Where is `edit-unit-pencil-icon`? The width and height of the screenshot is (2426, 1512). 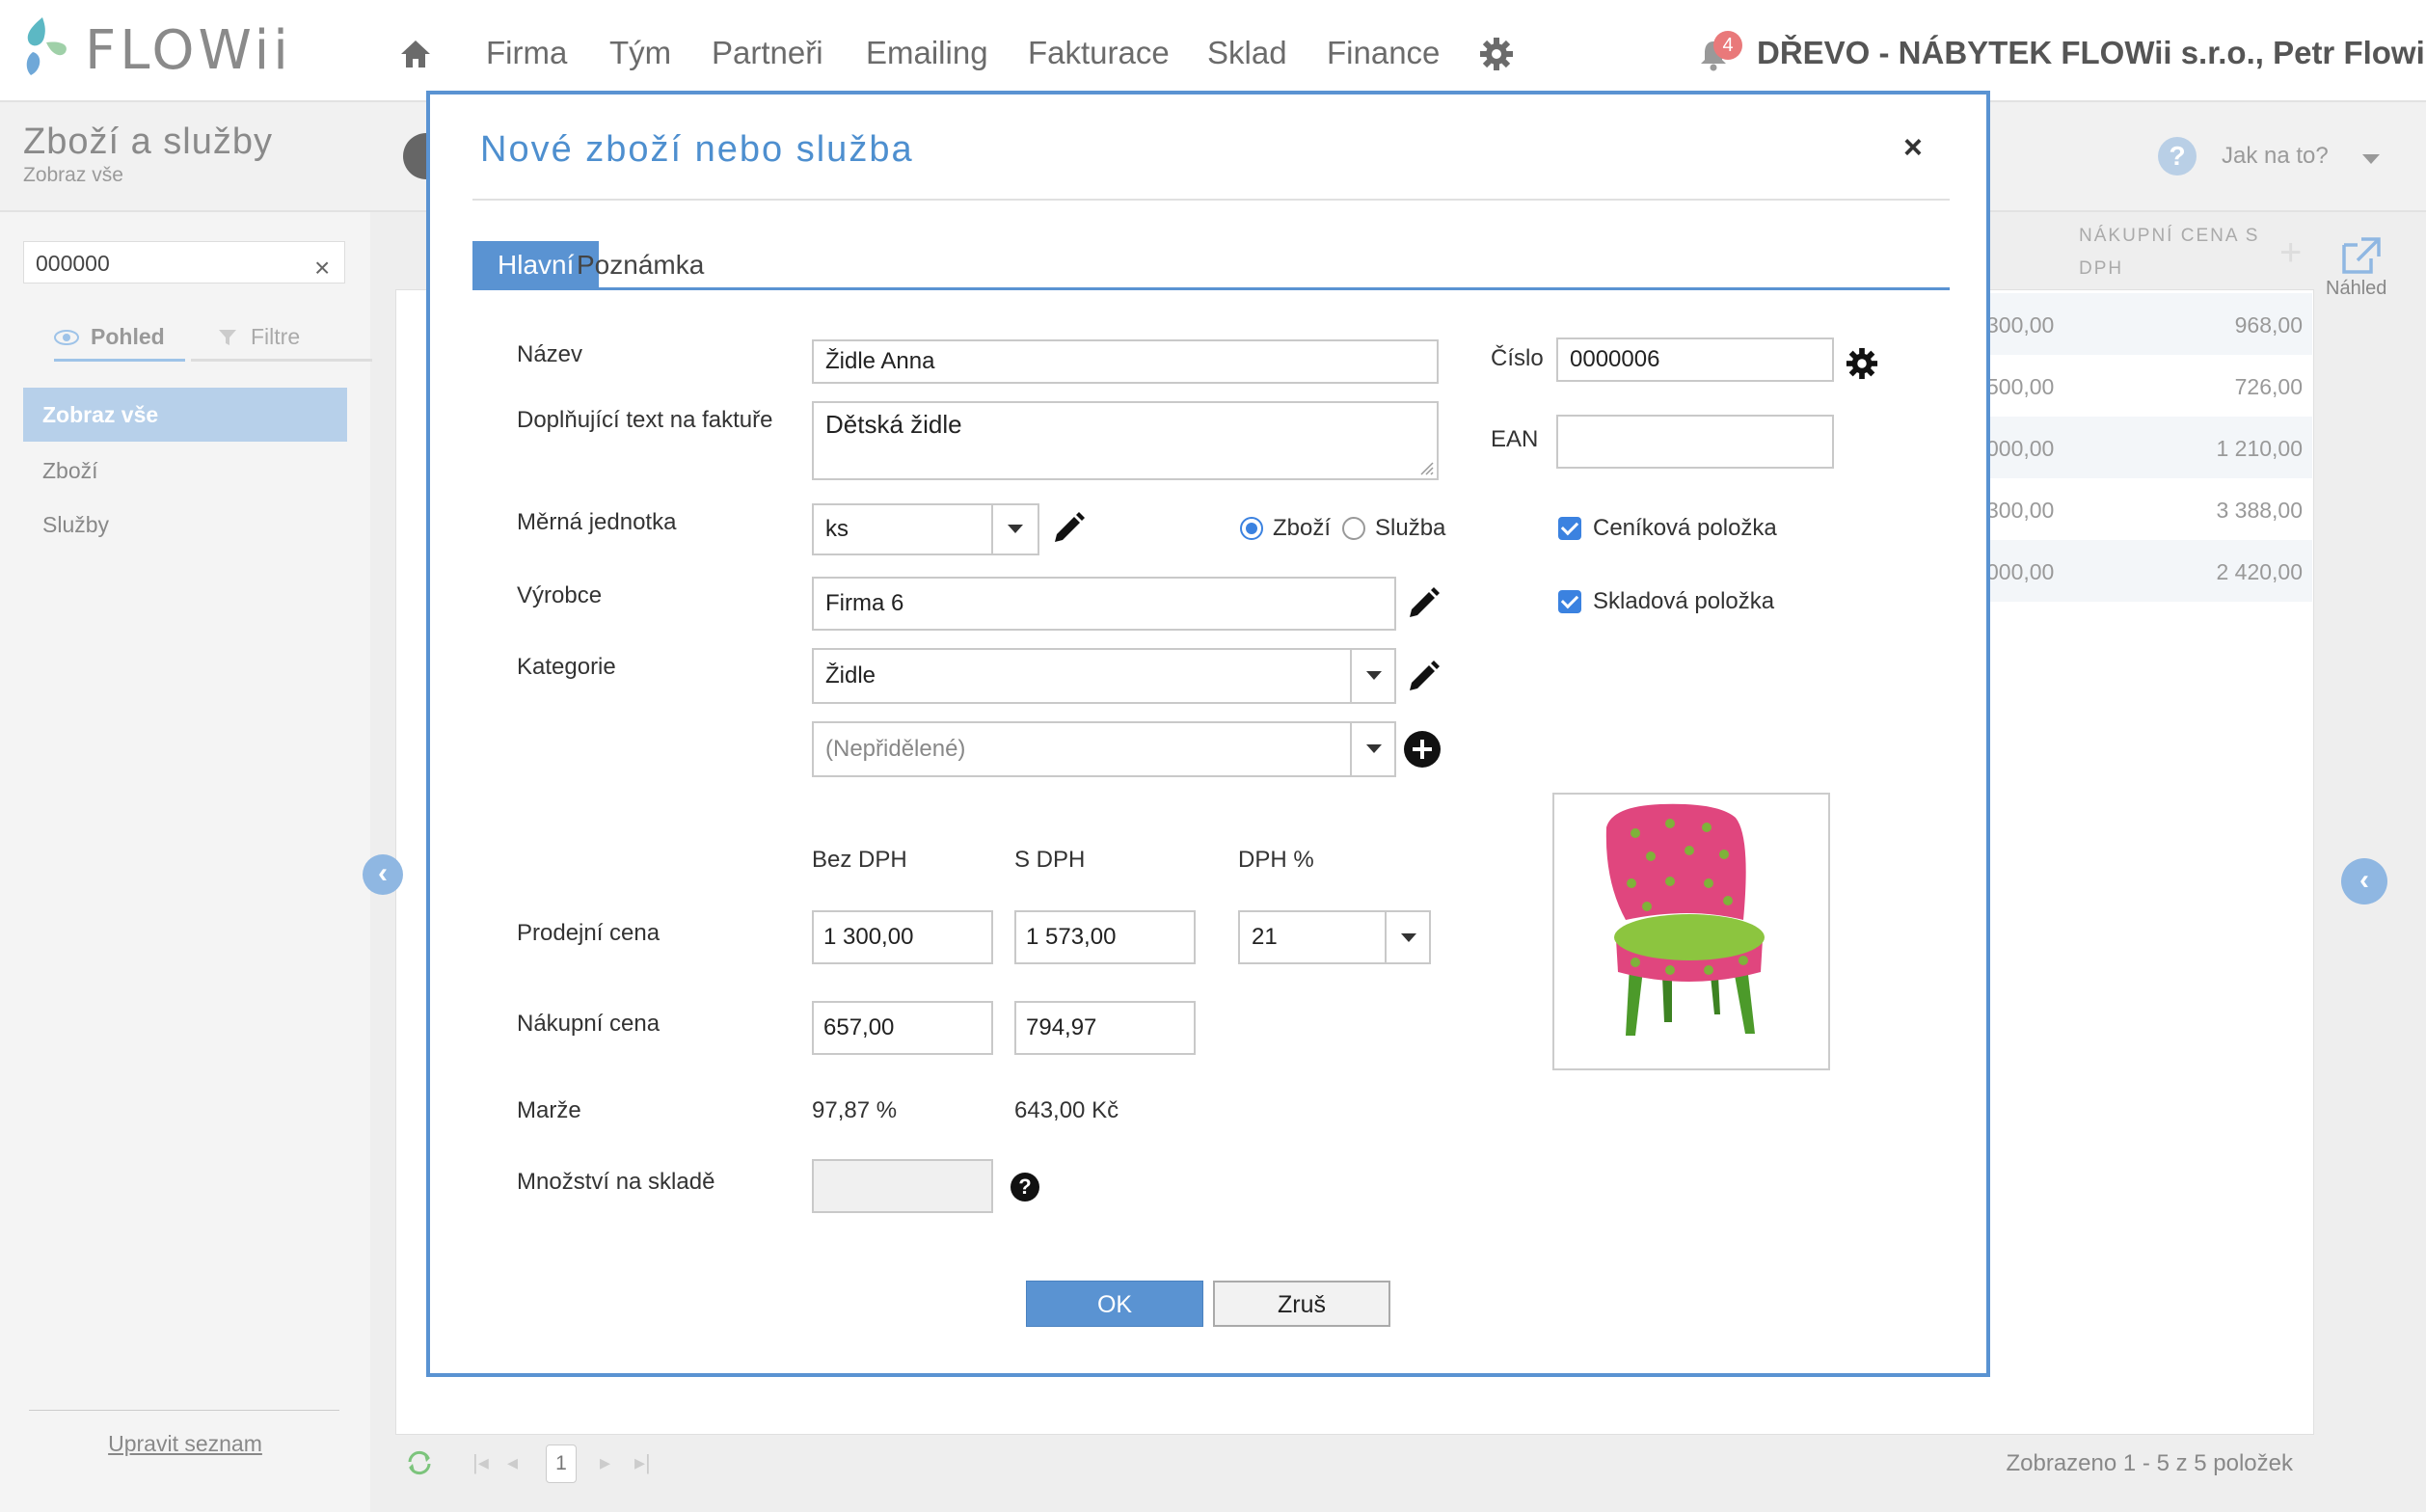
edit-unit-pencil-icon is located at coordinates (1068, 528).